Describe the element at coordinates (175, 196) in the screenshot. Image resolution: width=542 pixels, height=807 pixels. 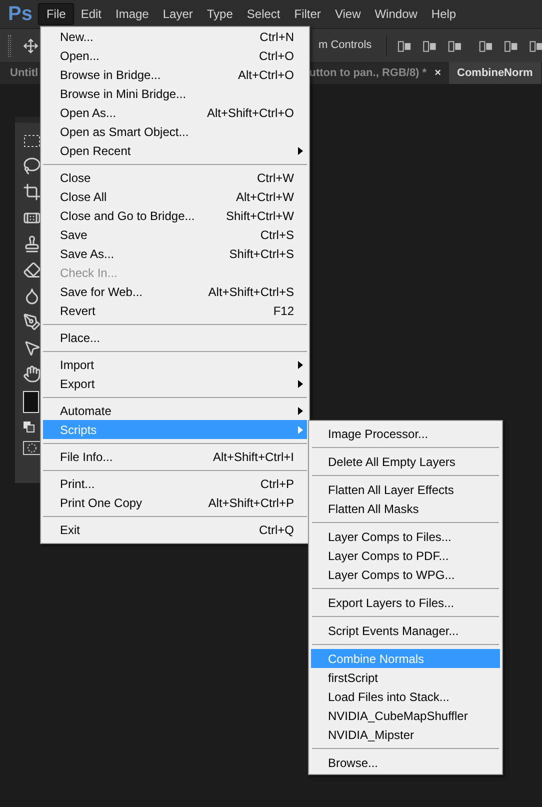
I see `menu-item: Close All Alt+Ctrl+W` at that location.